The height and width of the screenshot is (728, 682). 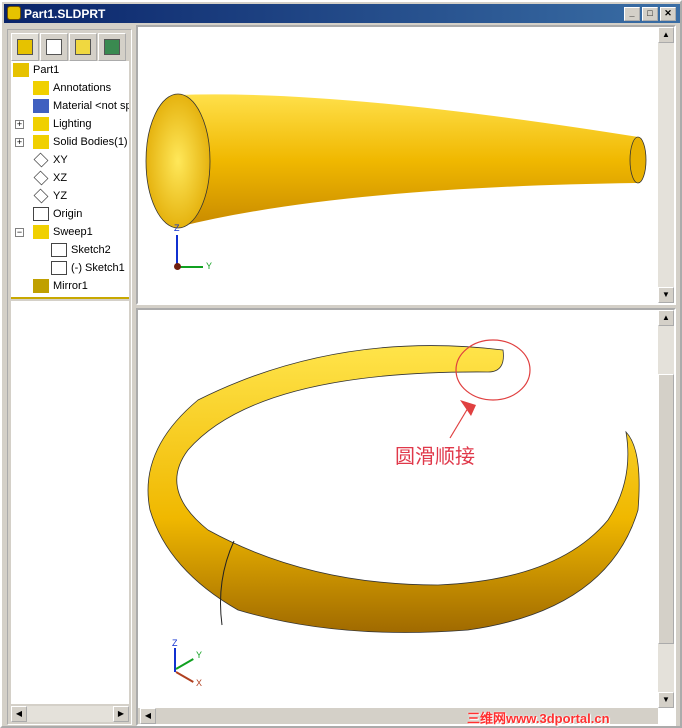 I want to click on tab-featuremanager, so click(x=25, y=47).